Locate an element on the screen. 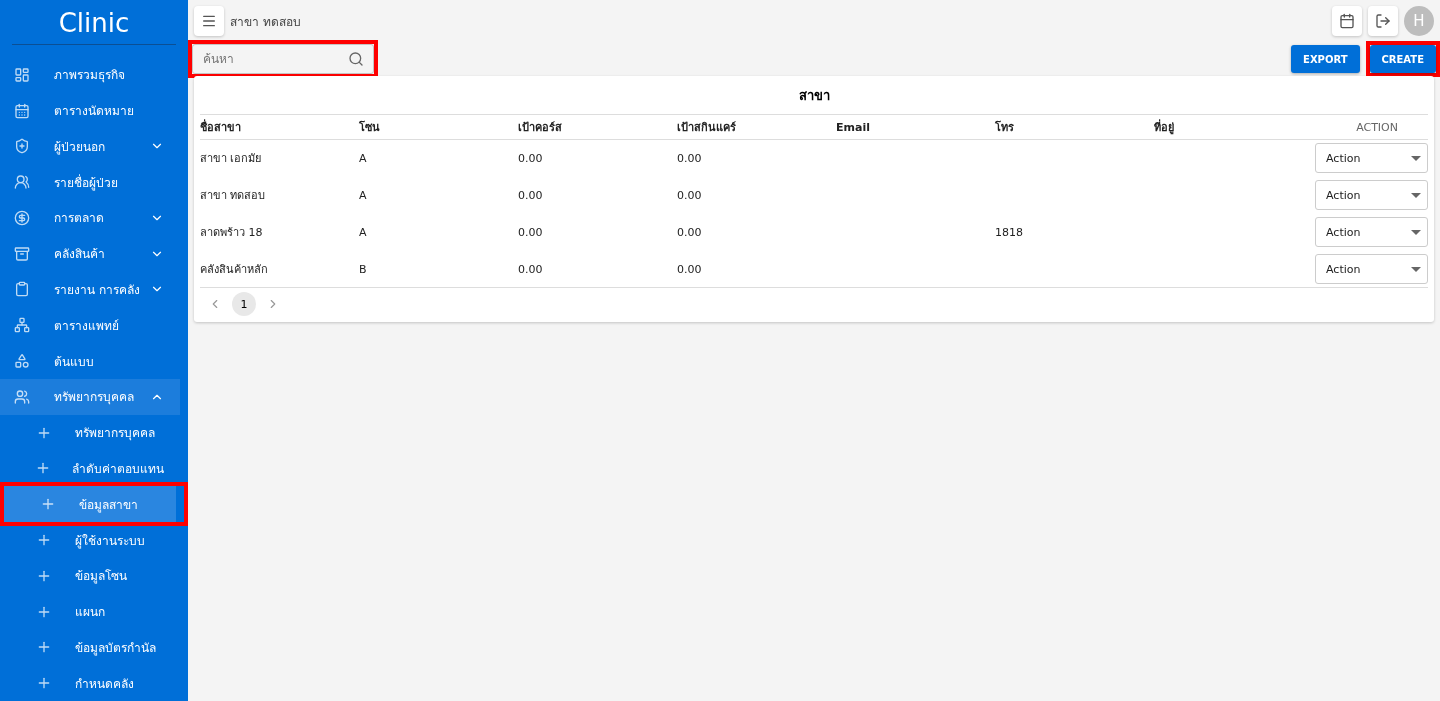 The height and width of the screenshot is (701, 1440). sidebar-item: ต้นแบบ is located at coordinates (90, 361).